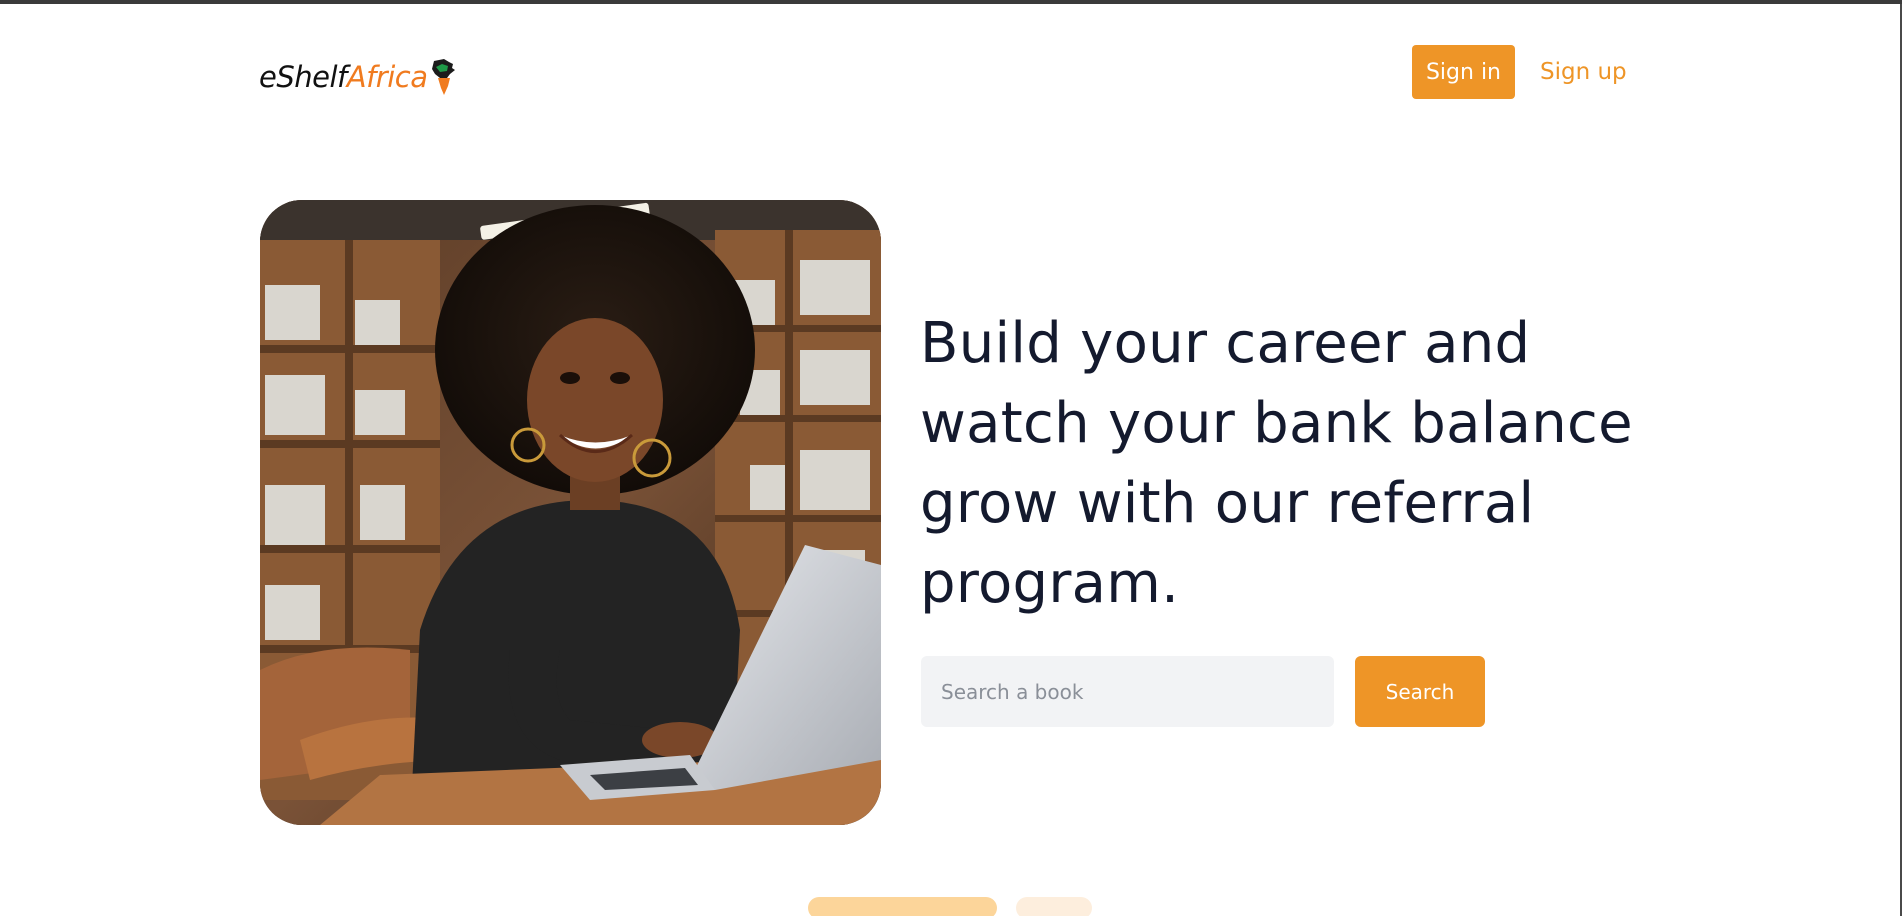 The image size is (1902, 916). I want to click on sign-up-link: Sign up, so click(1583, 72).